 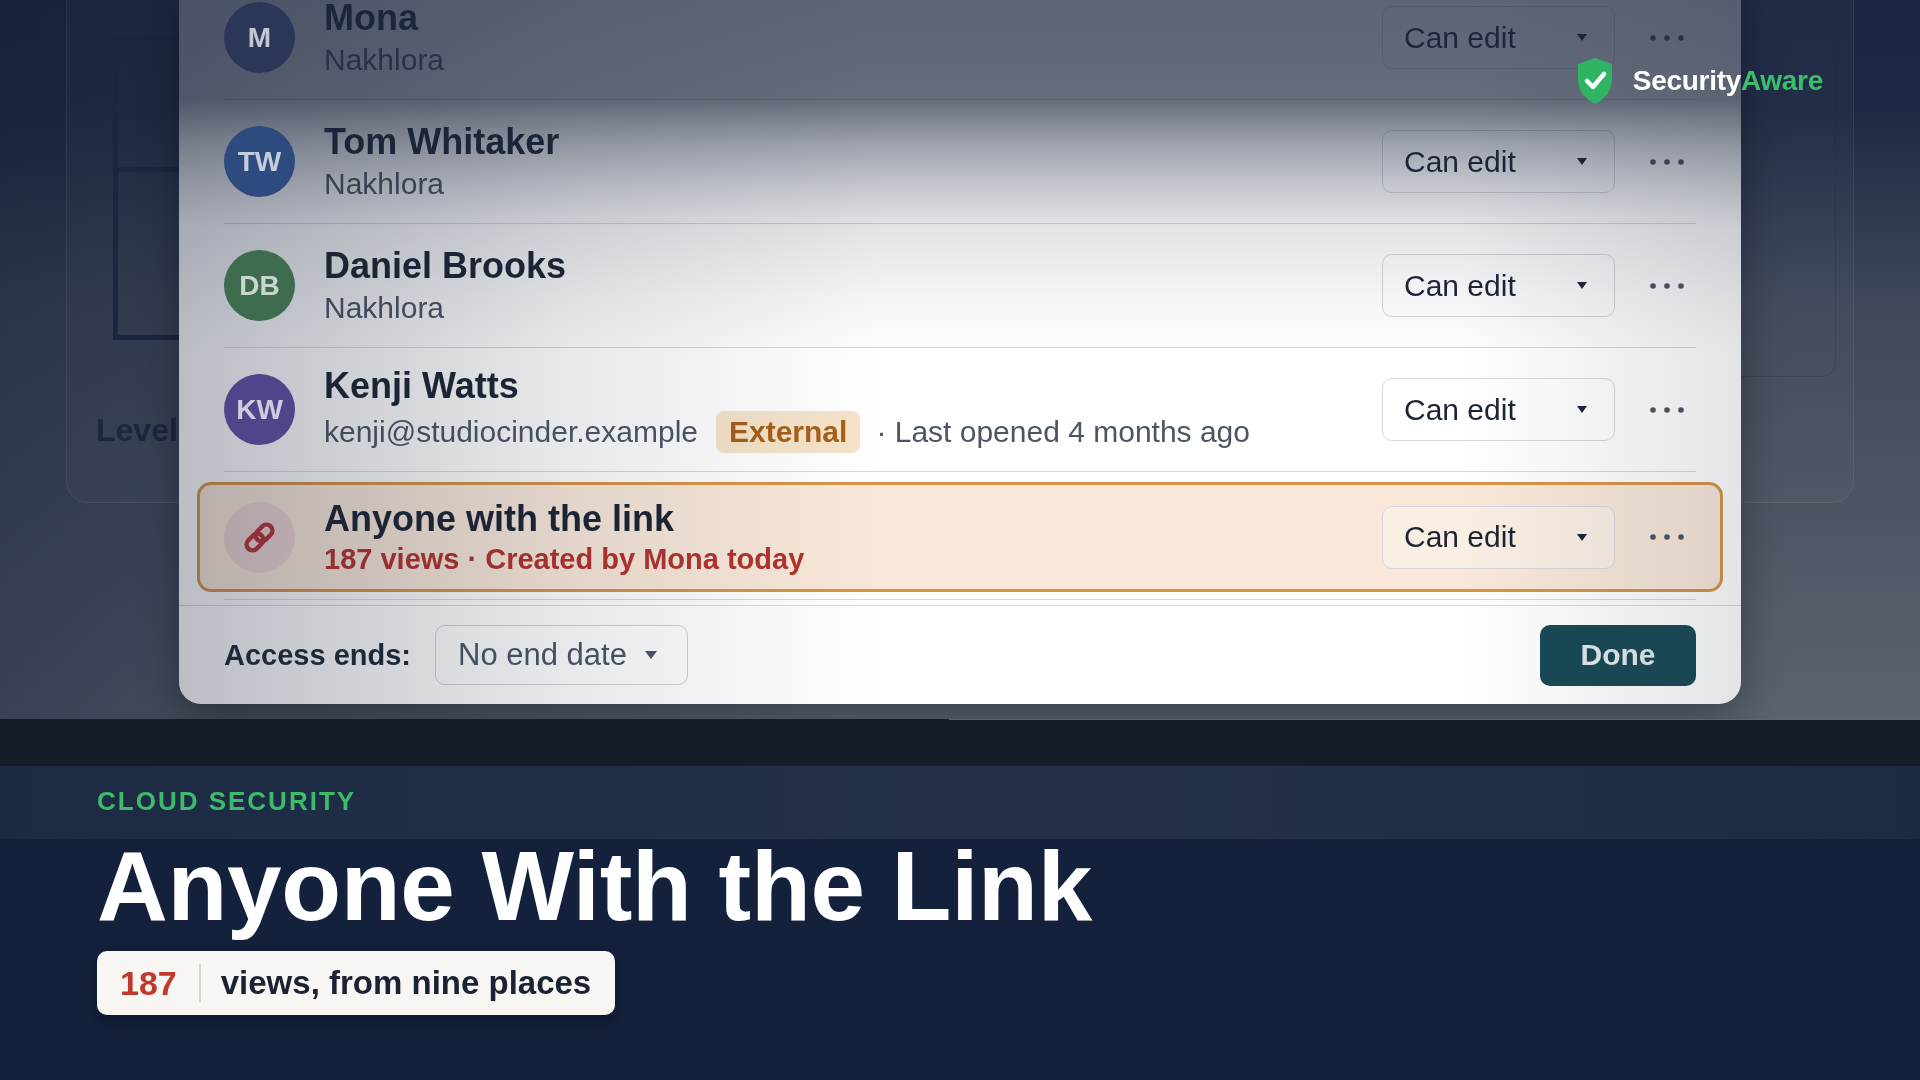 I want to click on access-ends-label: Access ends:, so click(x=317, y=655).